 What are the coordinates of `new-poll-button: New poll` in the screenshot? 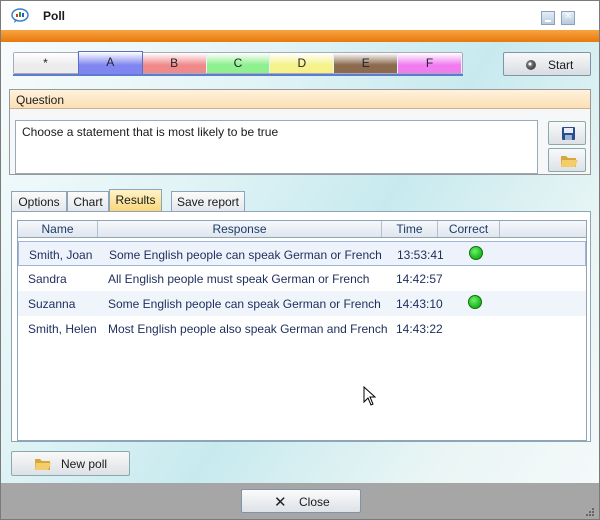 It's located at (70, 463).